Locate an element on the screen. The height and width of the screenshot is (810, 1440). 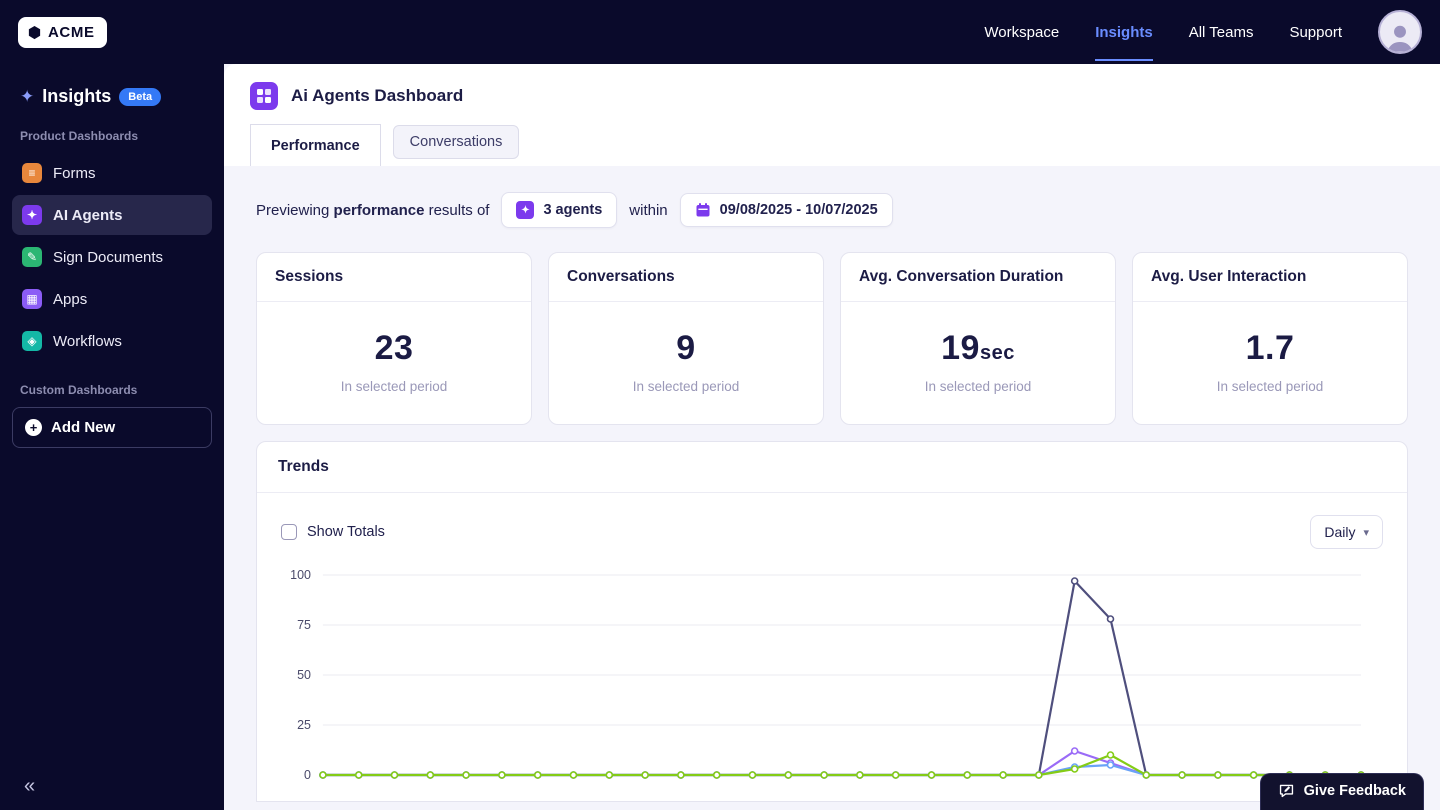
acme-logo-icon is located at coordinates (34, 32).